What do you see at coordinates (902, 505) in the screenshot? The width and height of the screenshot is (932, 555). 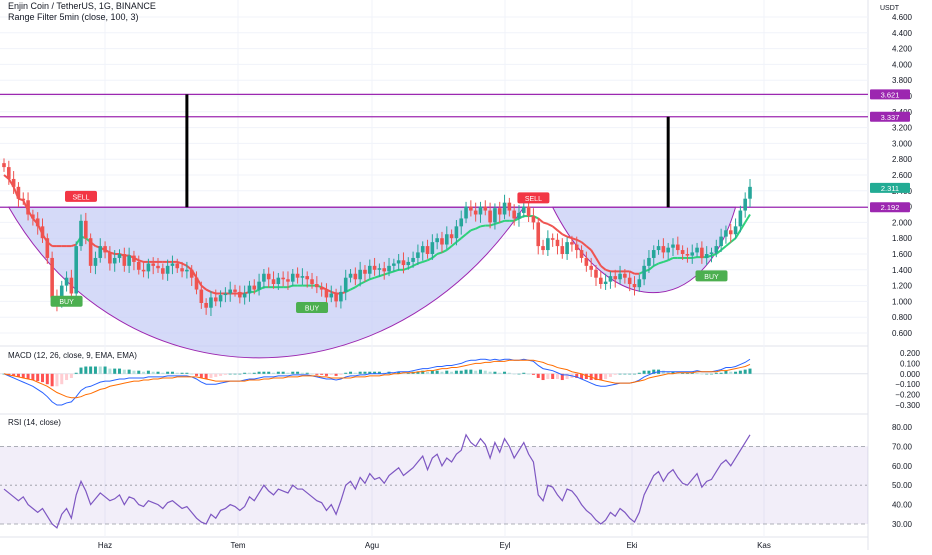 I see `rsi-tick-label: 40.00` at bounding box center [902, 505].